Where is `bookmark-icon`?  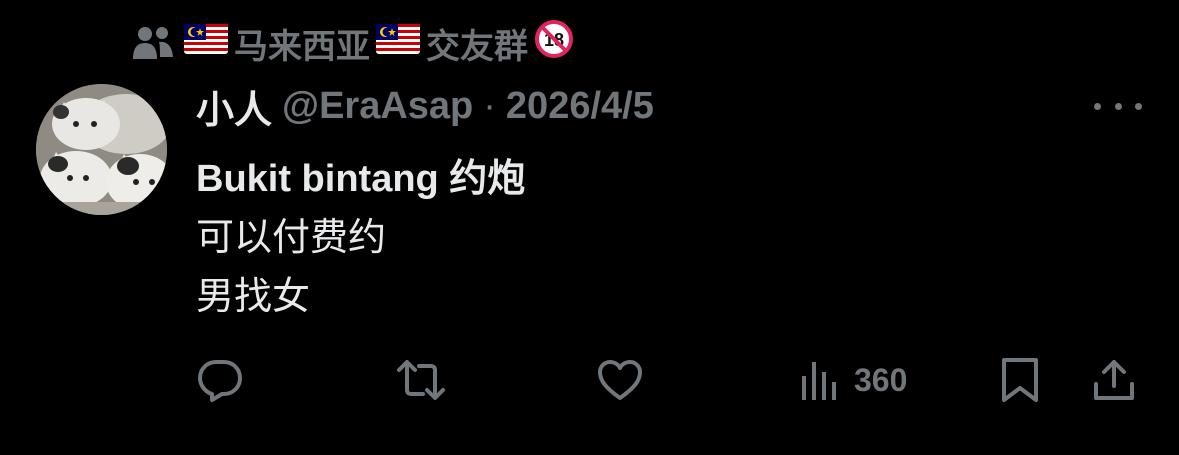 bookmark-icon is located at coordinates (1020, 380).